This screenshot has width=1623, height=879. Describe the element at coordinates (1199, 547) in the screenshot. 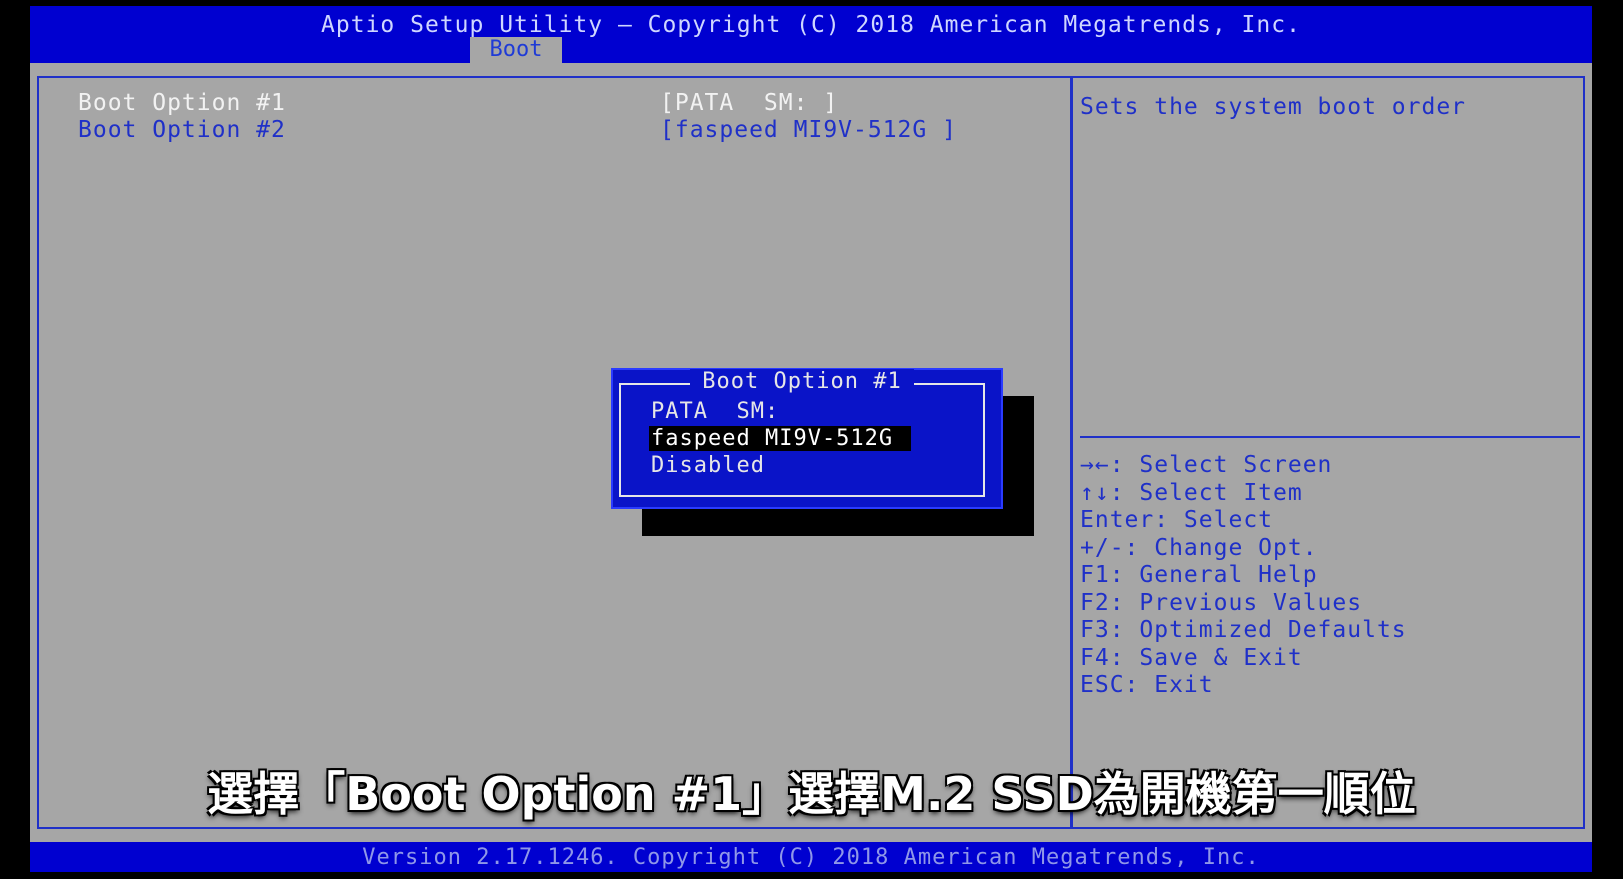

I see `key-change-opt: +/-: Change Opt.` at that location.